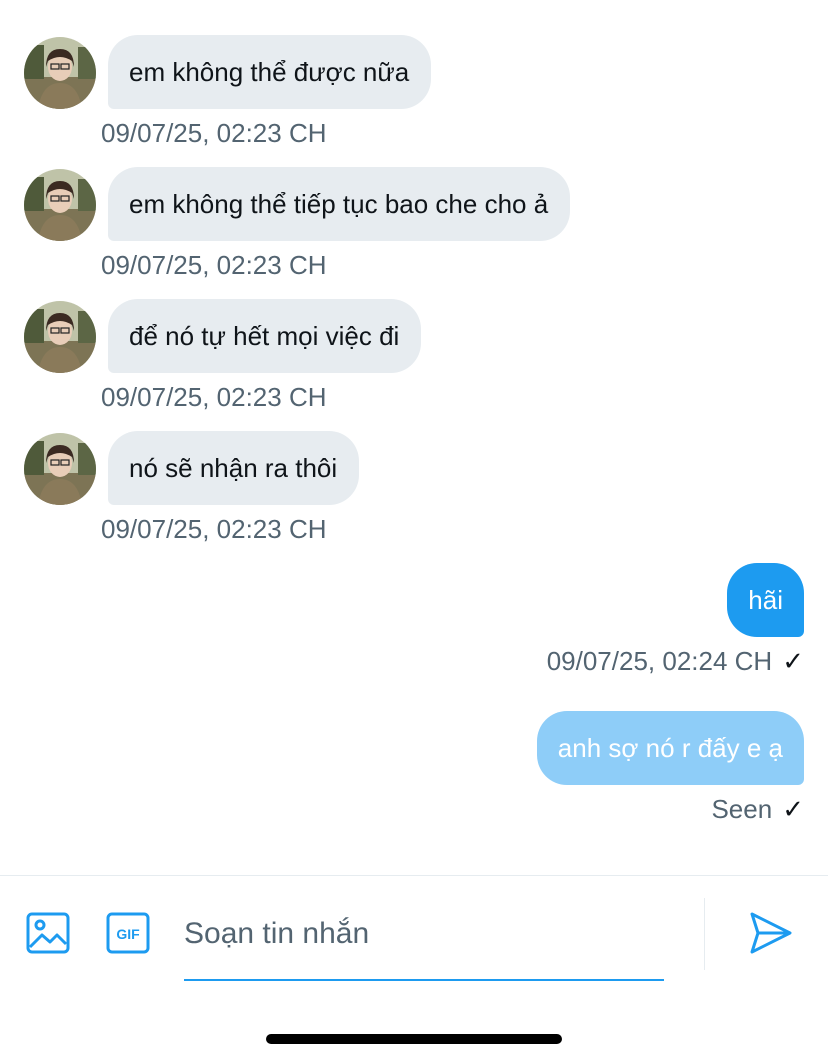 The width and height of the screenshot is (828, 1060). I want to click on message-meta: 09/07/25, 02:24 CH ✓, so click(675, 661).